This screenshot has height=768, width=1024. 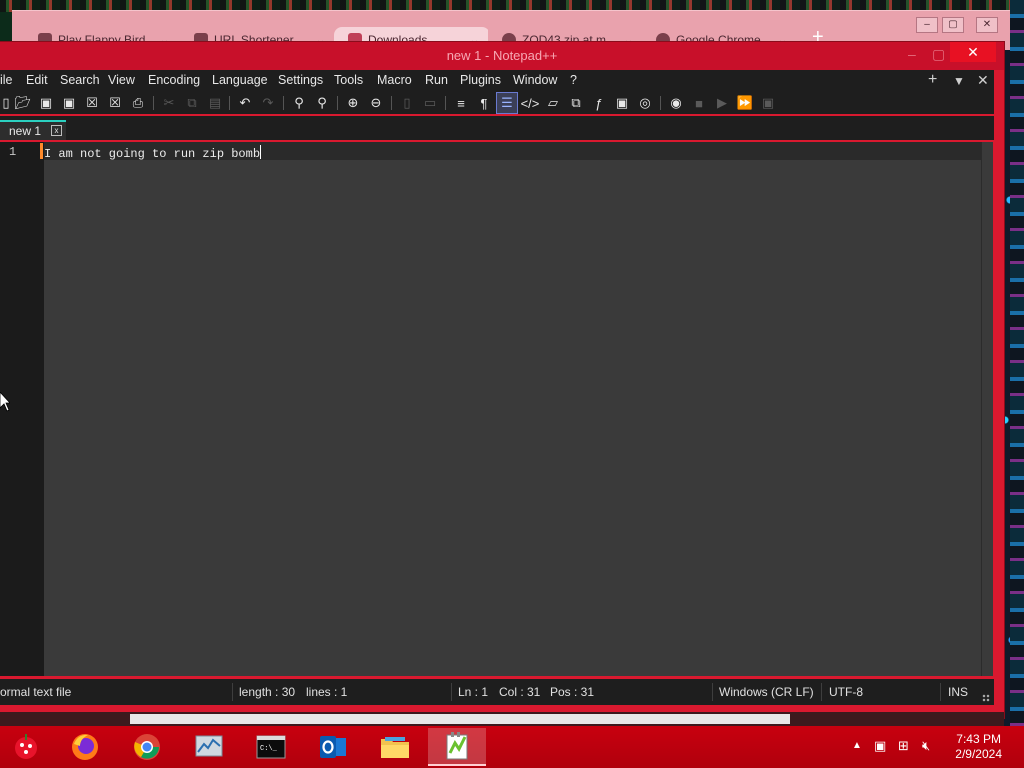 I want to click on vertical-scrollbar, so click(x=987, y=409).